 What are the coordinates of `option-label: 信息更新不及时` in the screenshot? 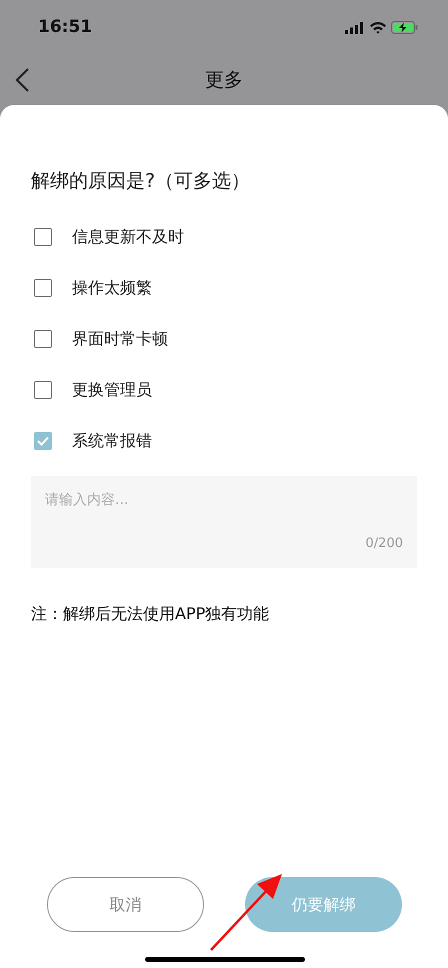 It's located at (128, 237).